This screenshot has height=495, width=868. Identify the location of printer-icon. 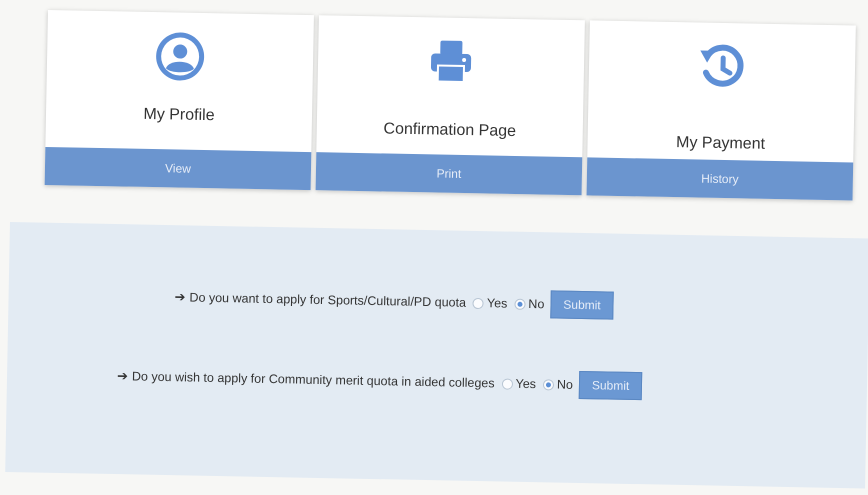
(450, 64).